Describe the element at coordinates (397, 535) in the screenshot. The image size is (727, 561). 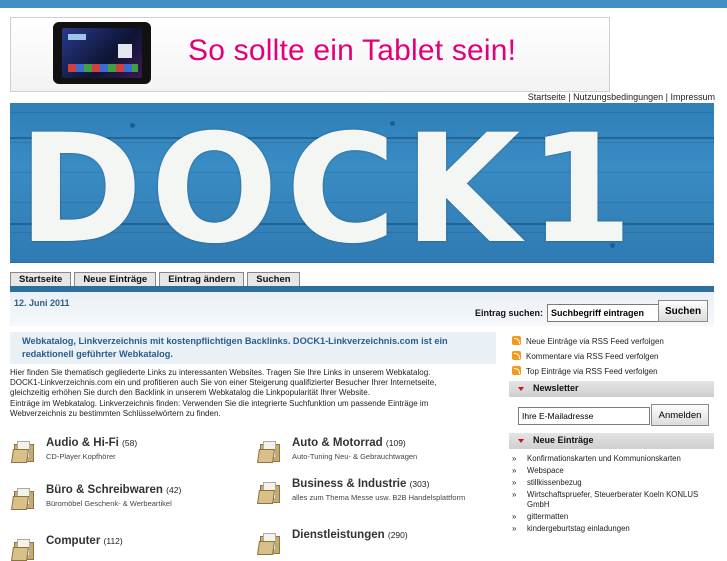
I see `category-count: (290)` at that location.